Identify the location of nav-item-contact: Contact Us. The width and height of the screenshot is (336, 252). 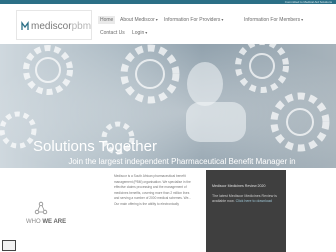
(112, 33).